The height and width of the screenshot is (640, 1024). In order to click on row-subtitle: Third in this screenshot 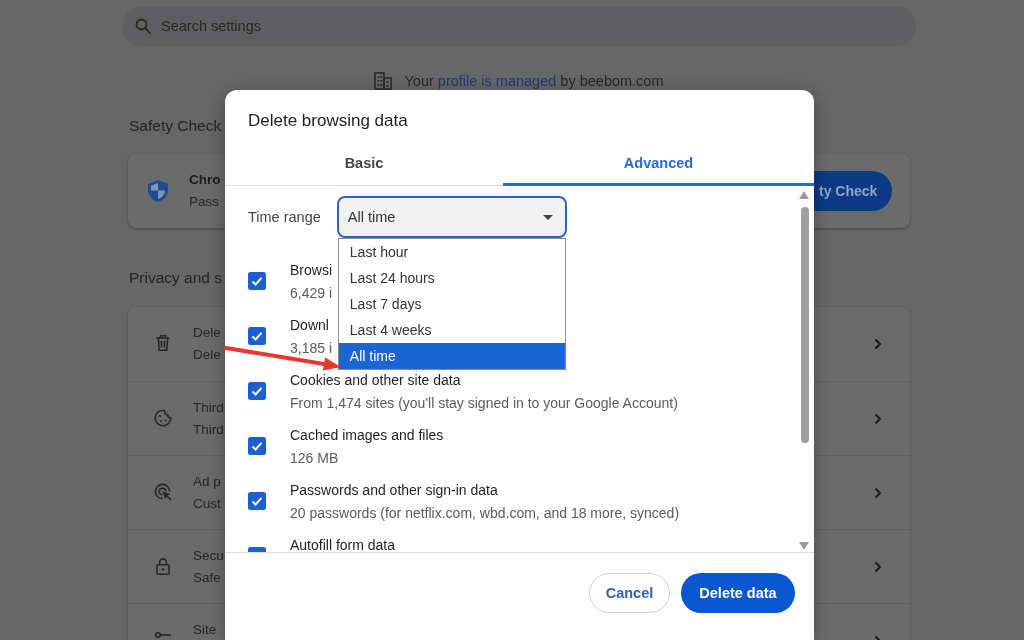, I will do `click(208, 430)`.